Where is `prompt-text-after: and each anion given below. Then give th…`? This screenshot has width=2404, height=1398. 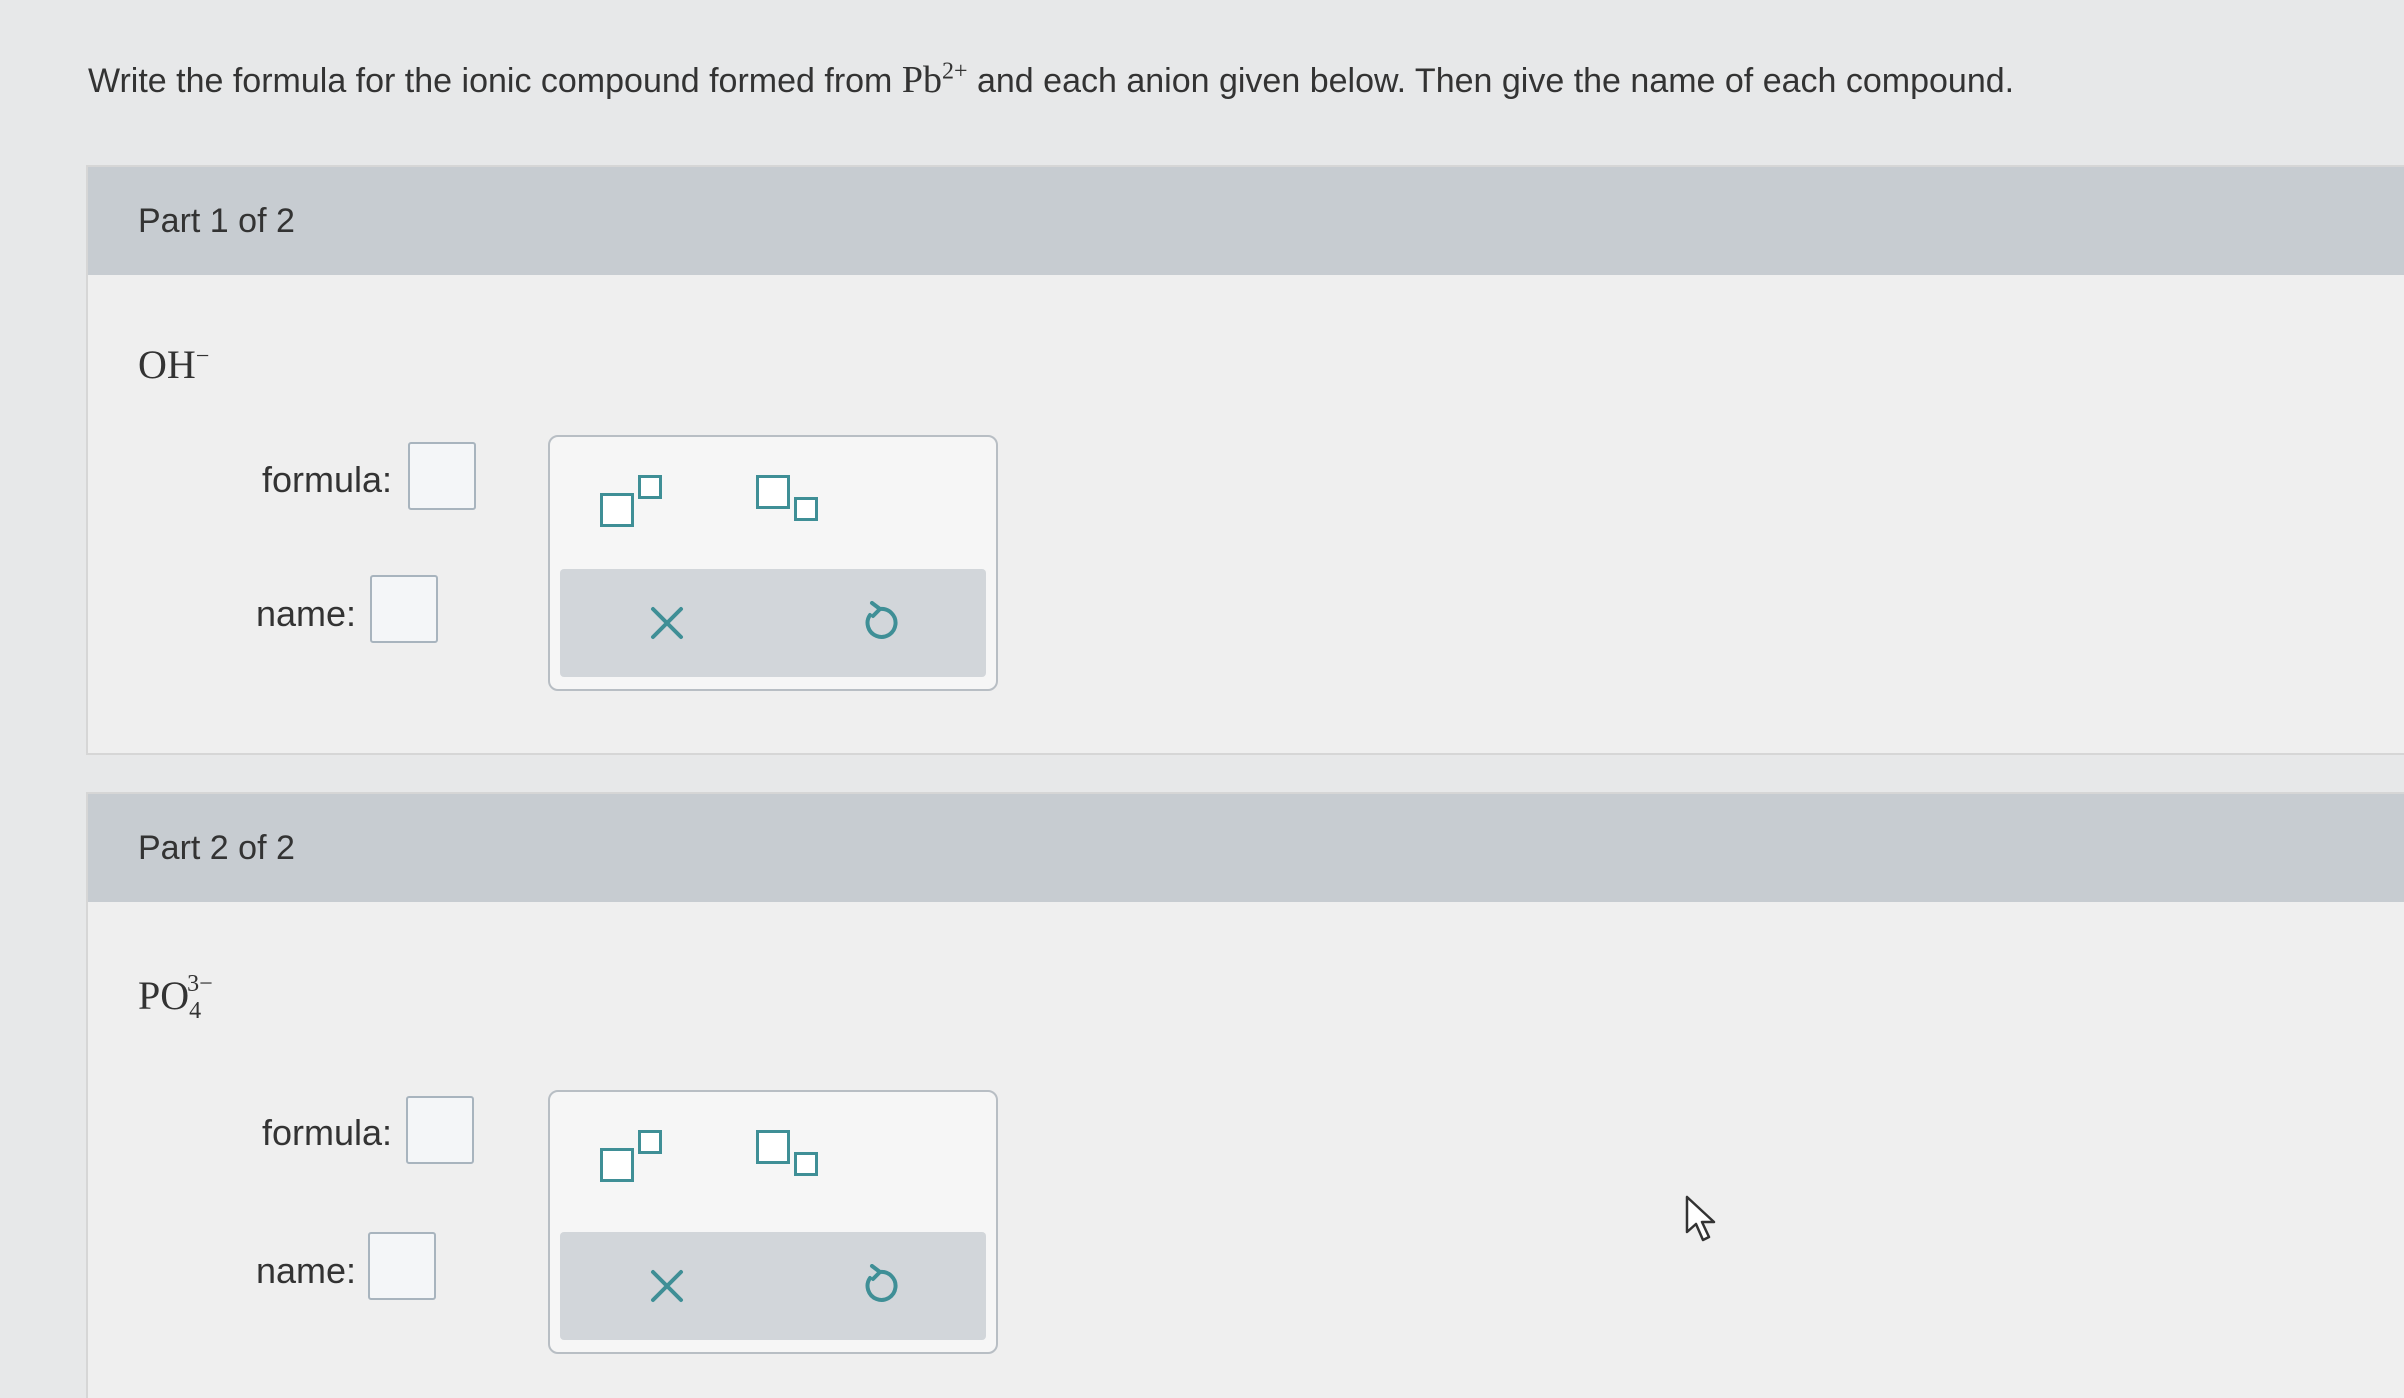 prompt-text-after: and each anion given below. Then give th… is located at coordinates (1495, 81).